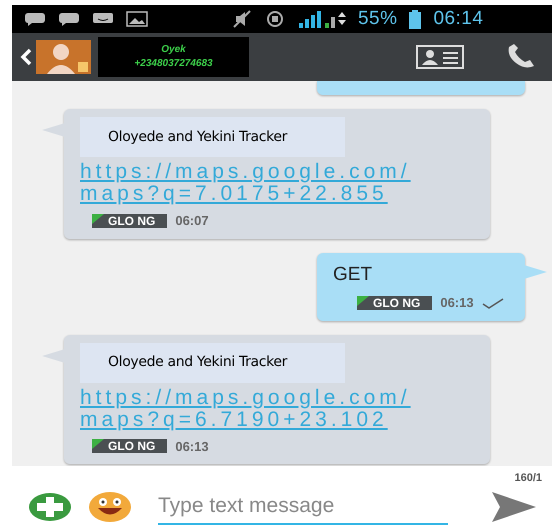 The height and width of the screenshot is (532, 552). What do you see at coordinates (245, 183) in the screenshot?
I see `map-link: https://maps.google.com/ maps?q=7.0175+22.855` at bounding box center [245, 183].